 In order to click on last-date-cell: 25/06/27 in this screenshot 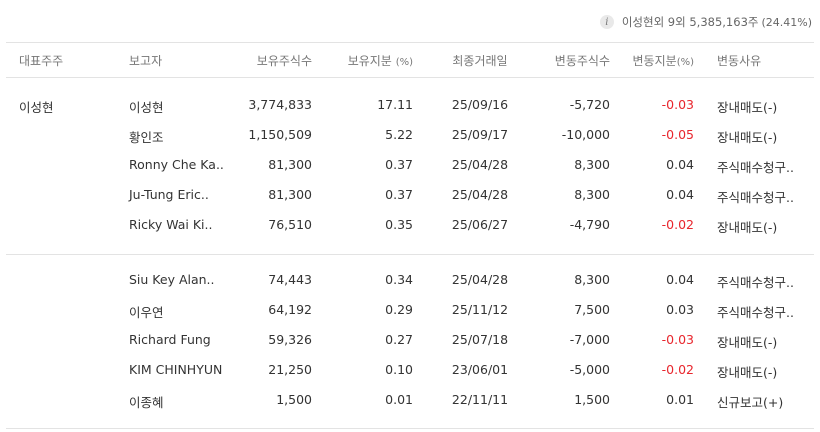, I will do `click(480, 224)`.